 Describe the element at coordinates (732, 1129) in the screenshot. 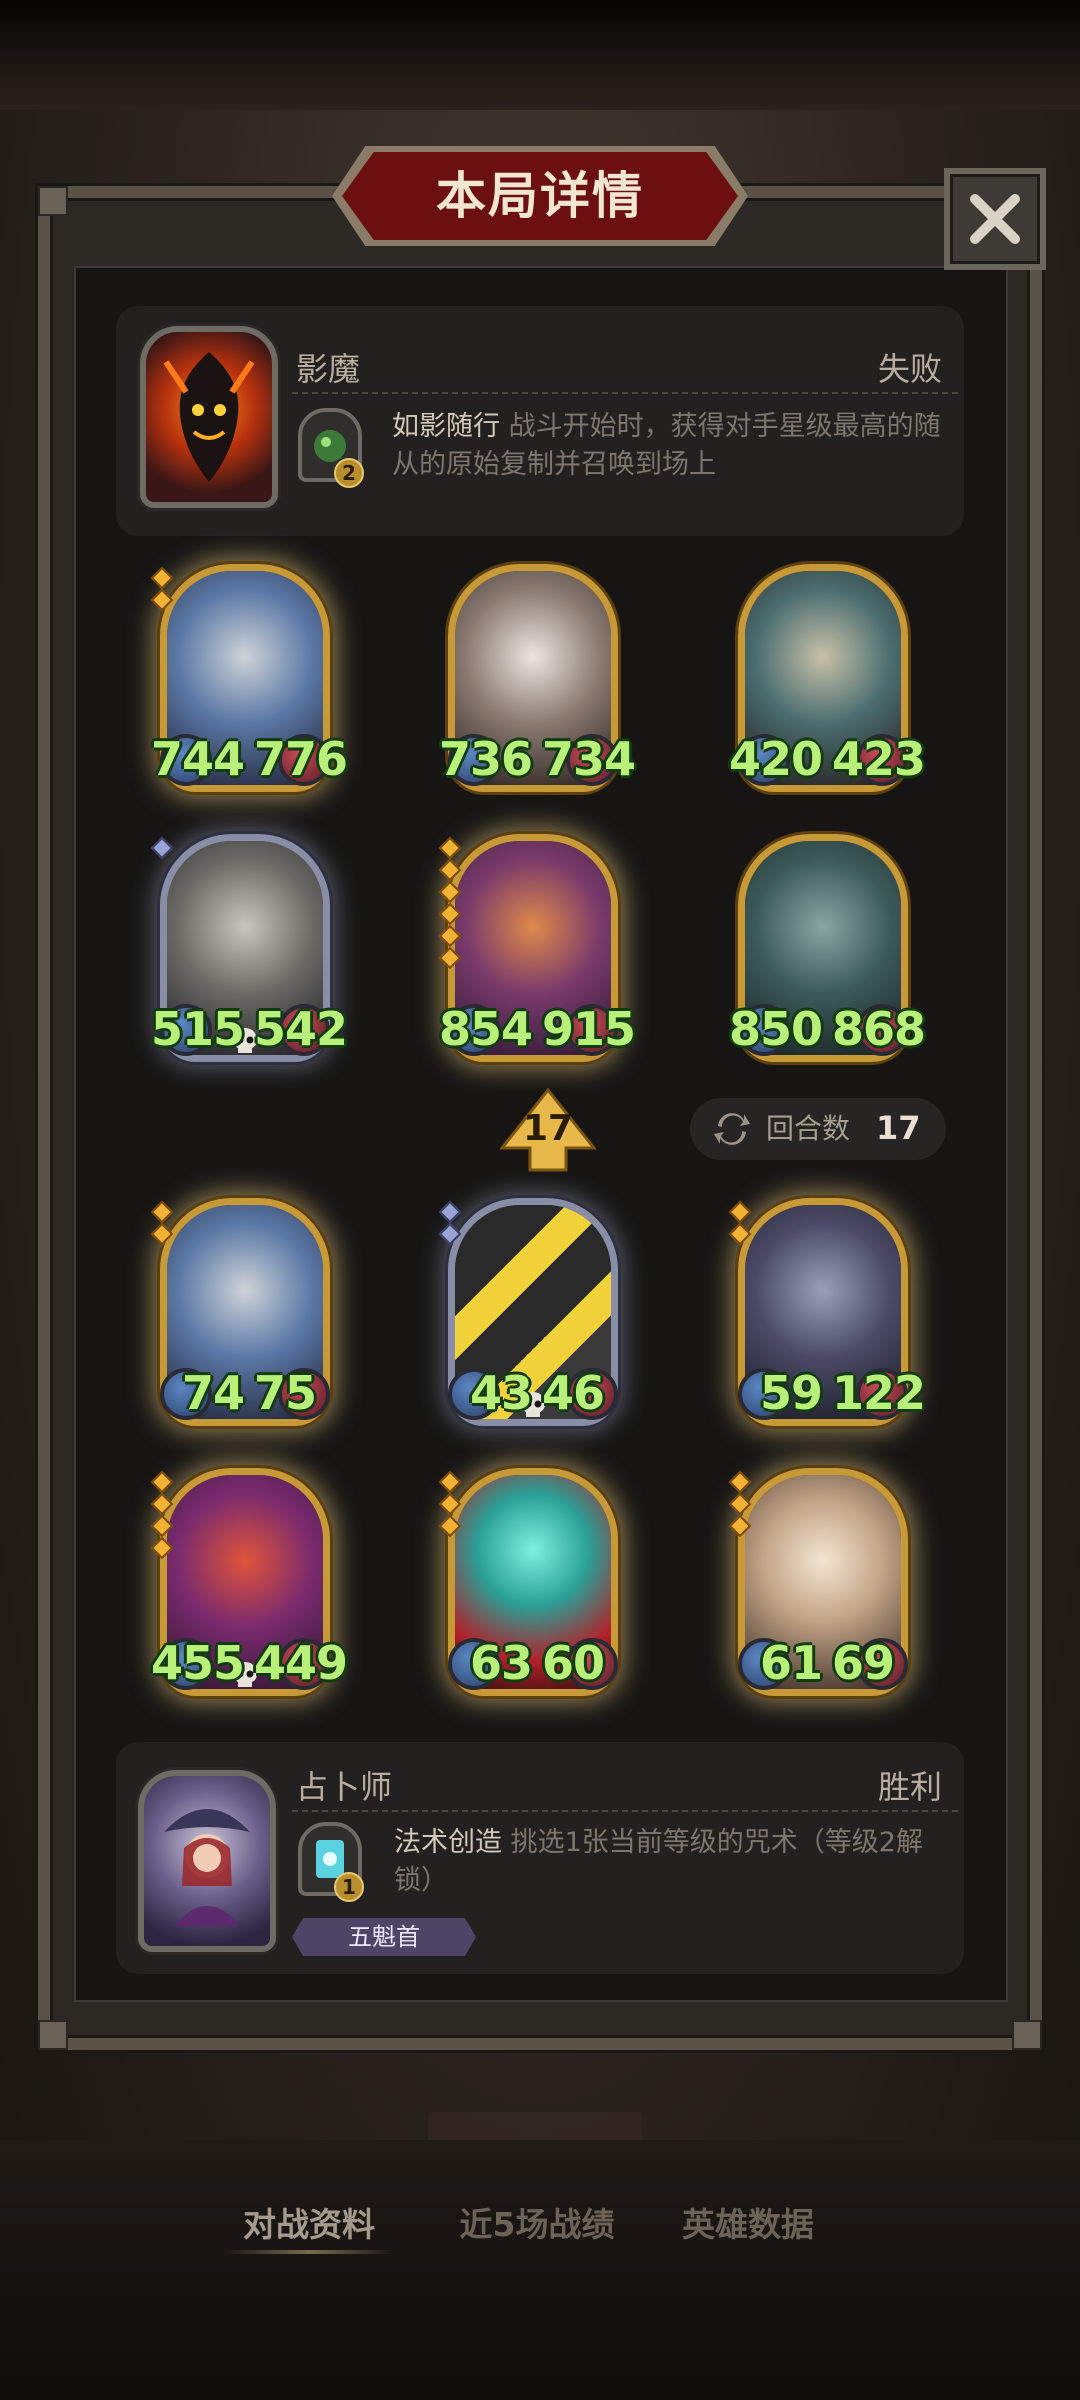

I see `refresh-icon` at that location.